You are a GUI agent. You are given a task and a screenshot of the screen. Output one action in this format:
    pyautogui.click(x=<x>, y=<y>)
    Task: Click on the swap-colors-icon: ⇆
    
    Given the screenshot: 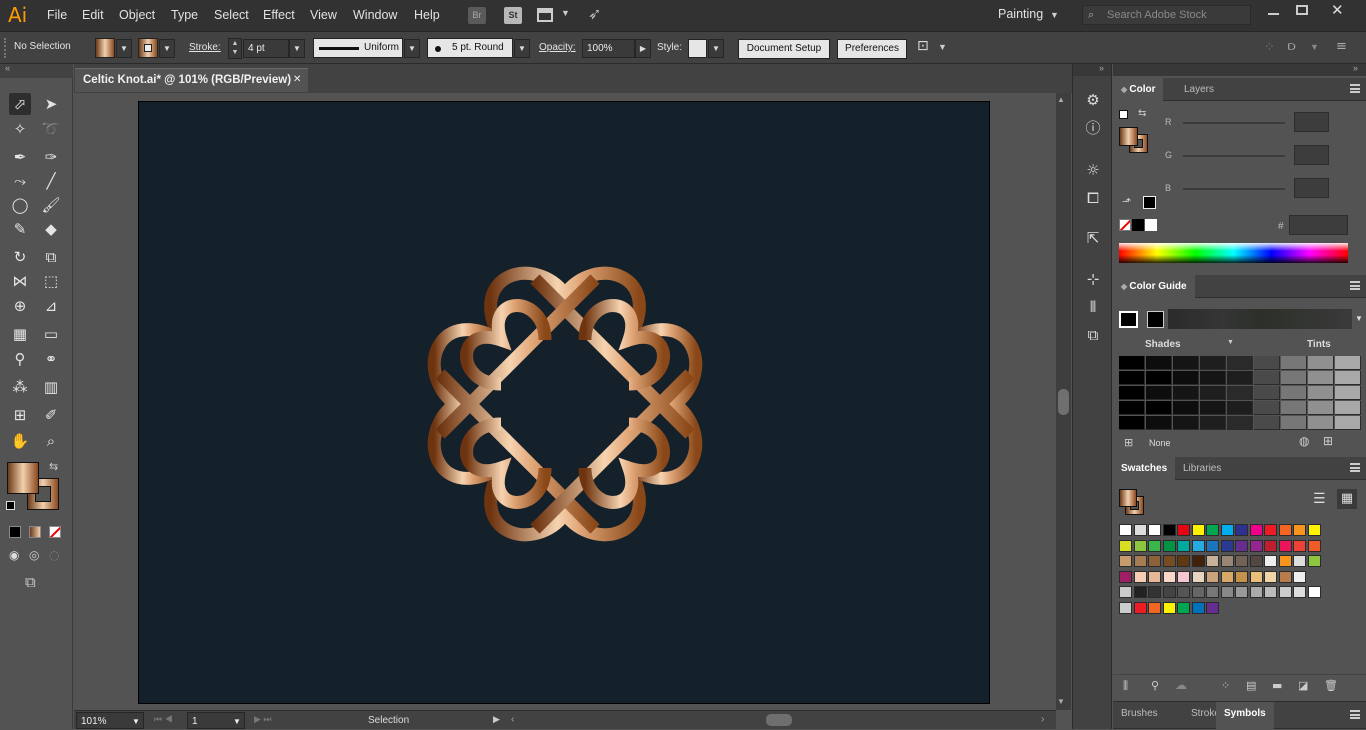 What is the action you would take?
    pyautogui.click(x=53, y=466)
    